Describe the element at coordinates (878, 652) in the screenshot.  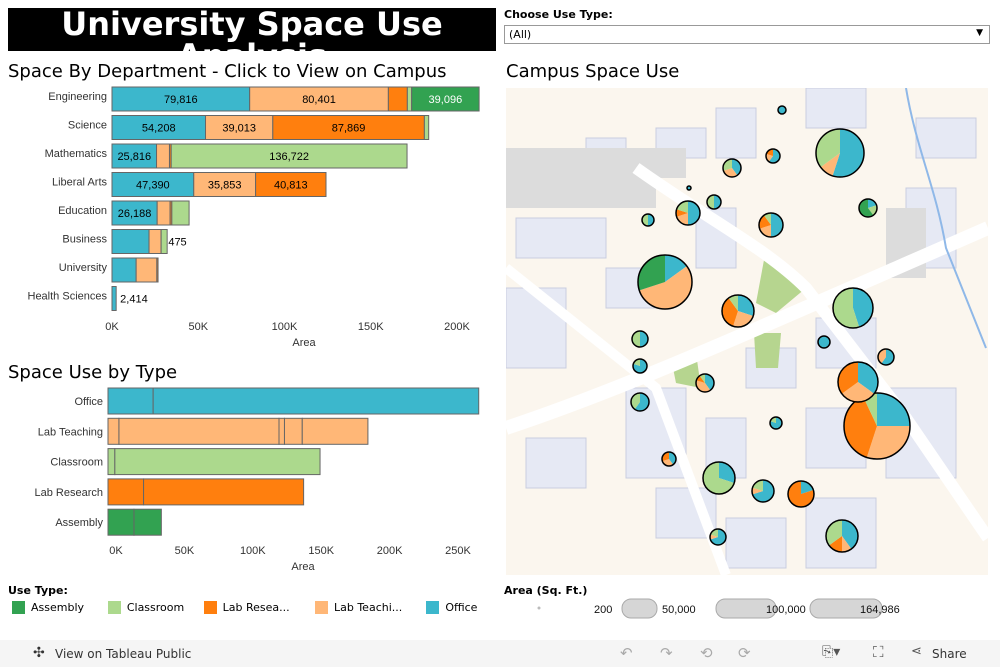
I see `fullscreen-icon: ⛶` at that location.